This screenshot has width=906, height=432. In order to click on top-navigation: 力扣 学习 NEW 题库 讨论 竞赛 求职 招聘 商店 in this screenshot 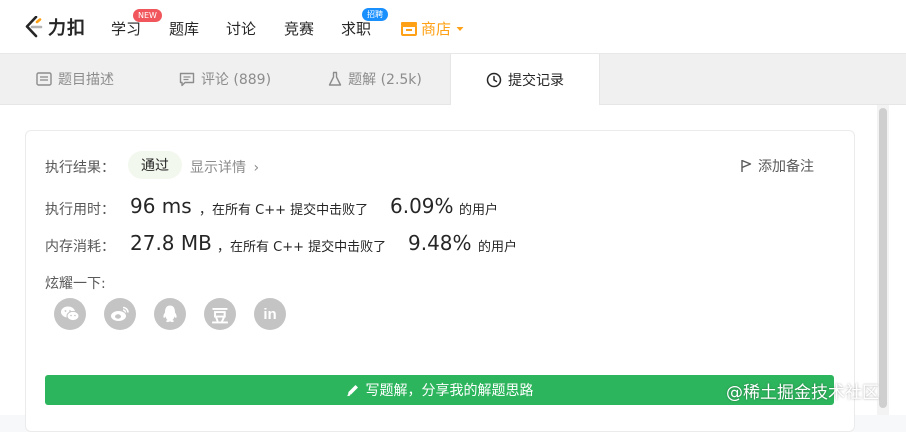, I will do `click(453, 27)`.